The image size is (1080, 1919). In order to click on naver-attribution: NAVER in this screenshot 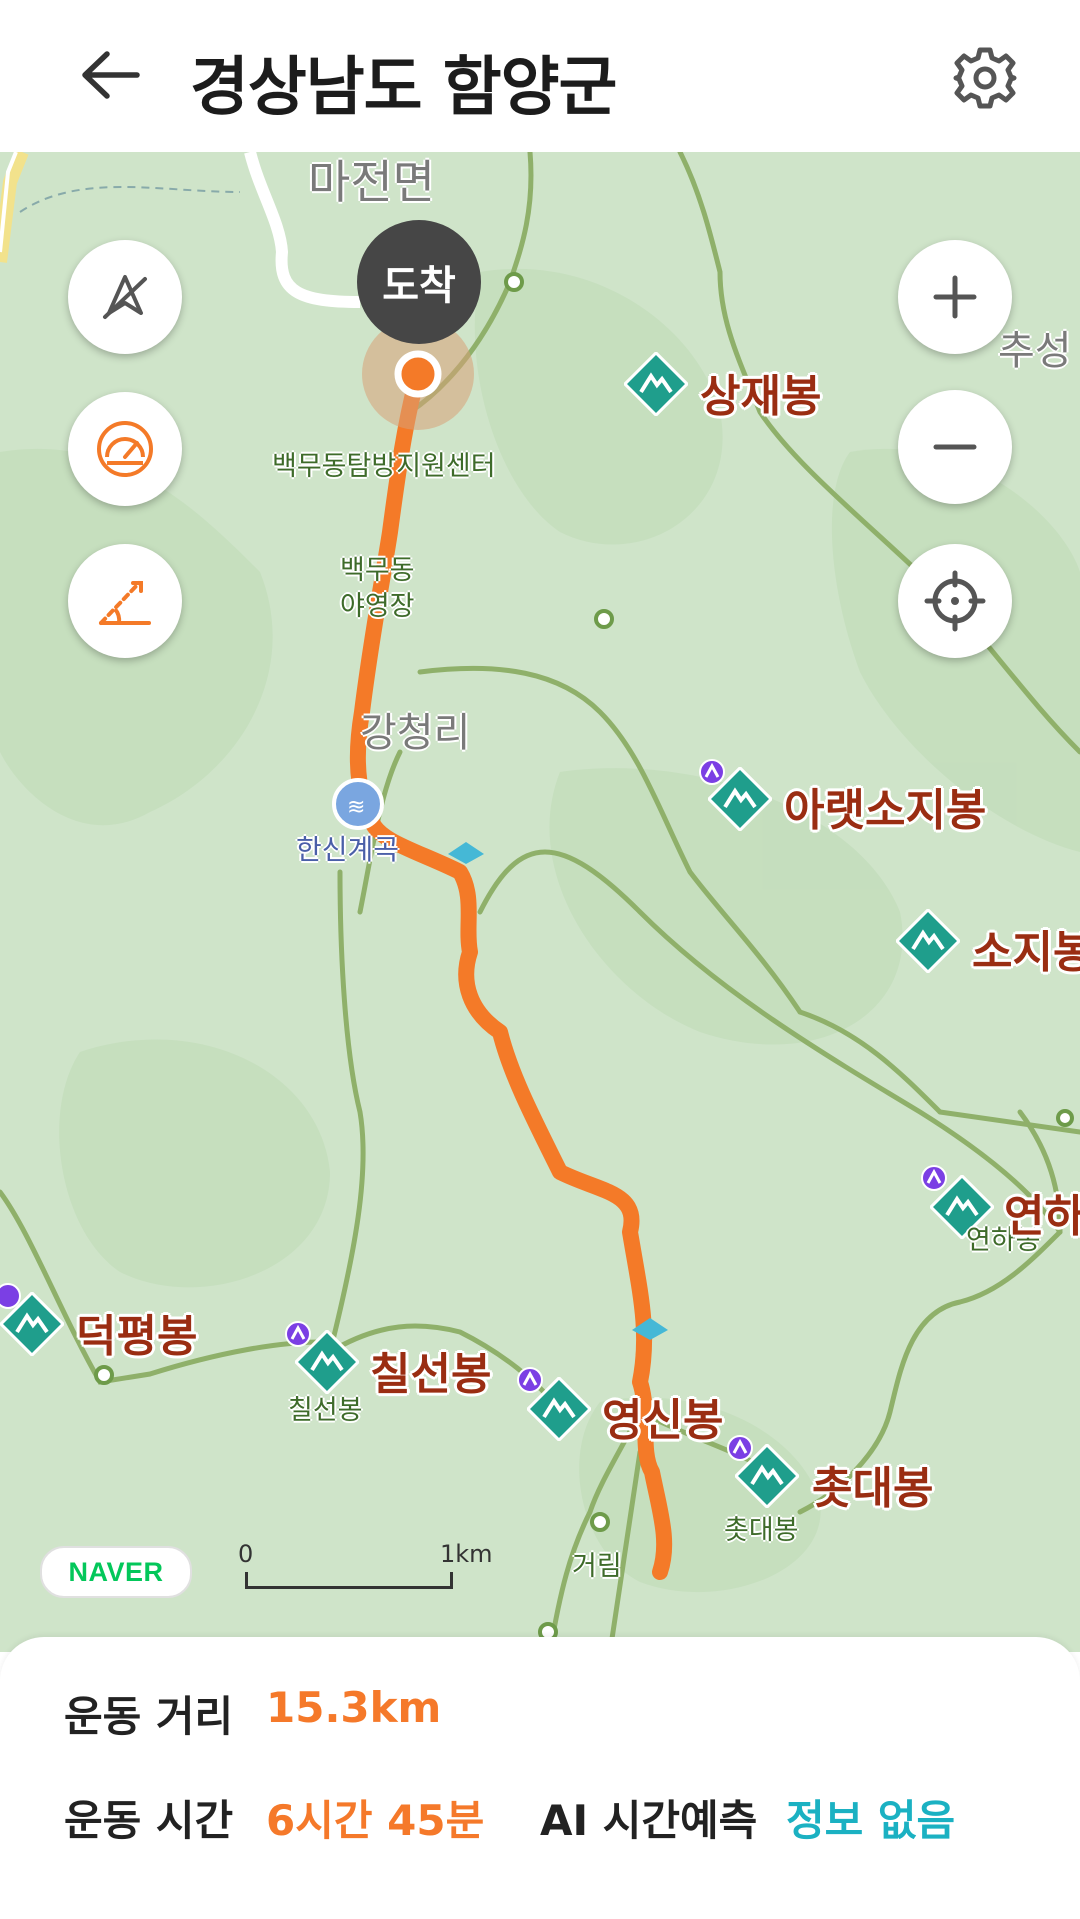, I will do `click(116, 1572)`.